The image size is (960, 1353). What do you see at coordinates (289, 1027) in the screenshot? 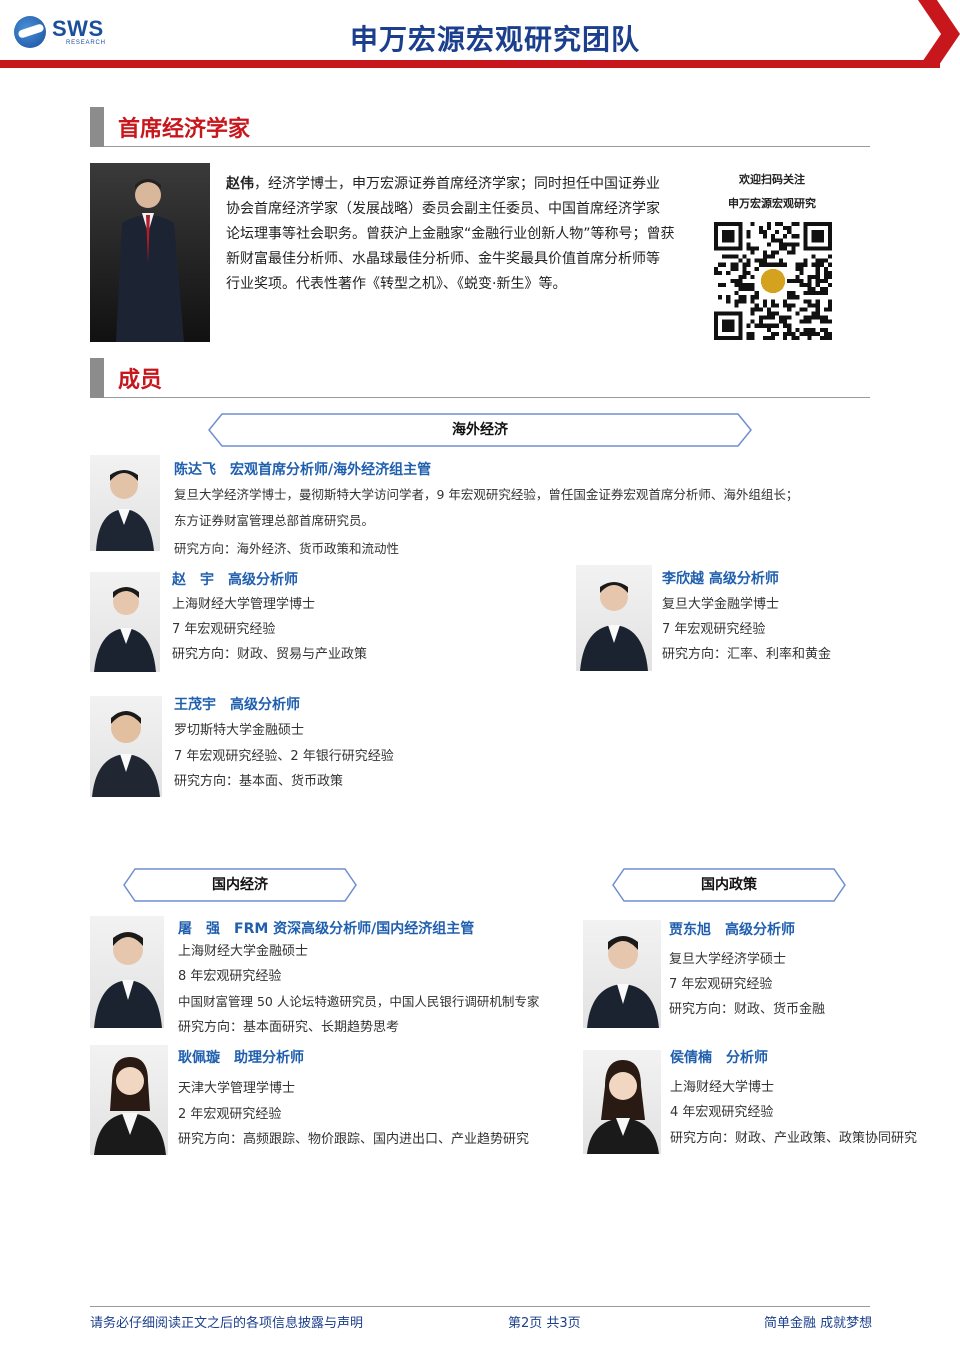
I see `member-detail: 研究方向：基本面研究、长期趋势思考` at bounding box center [289, 1027].